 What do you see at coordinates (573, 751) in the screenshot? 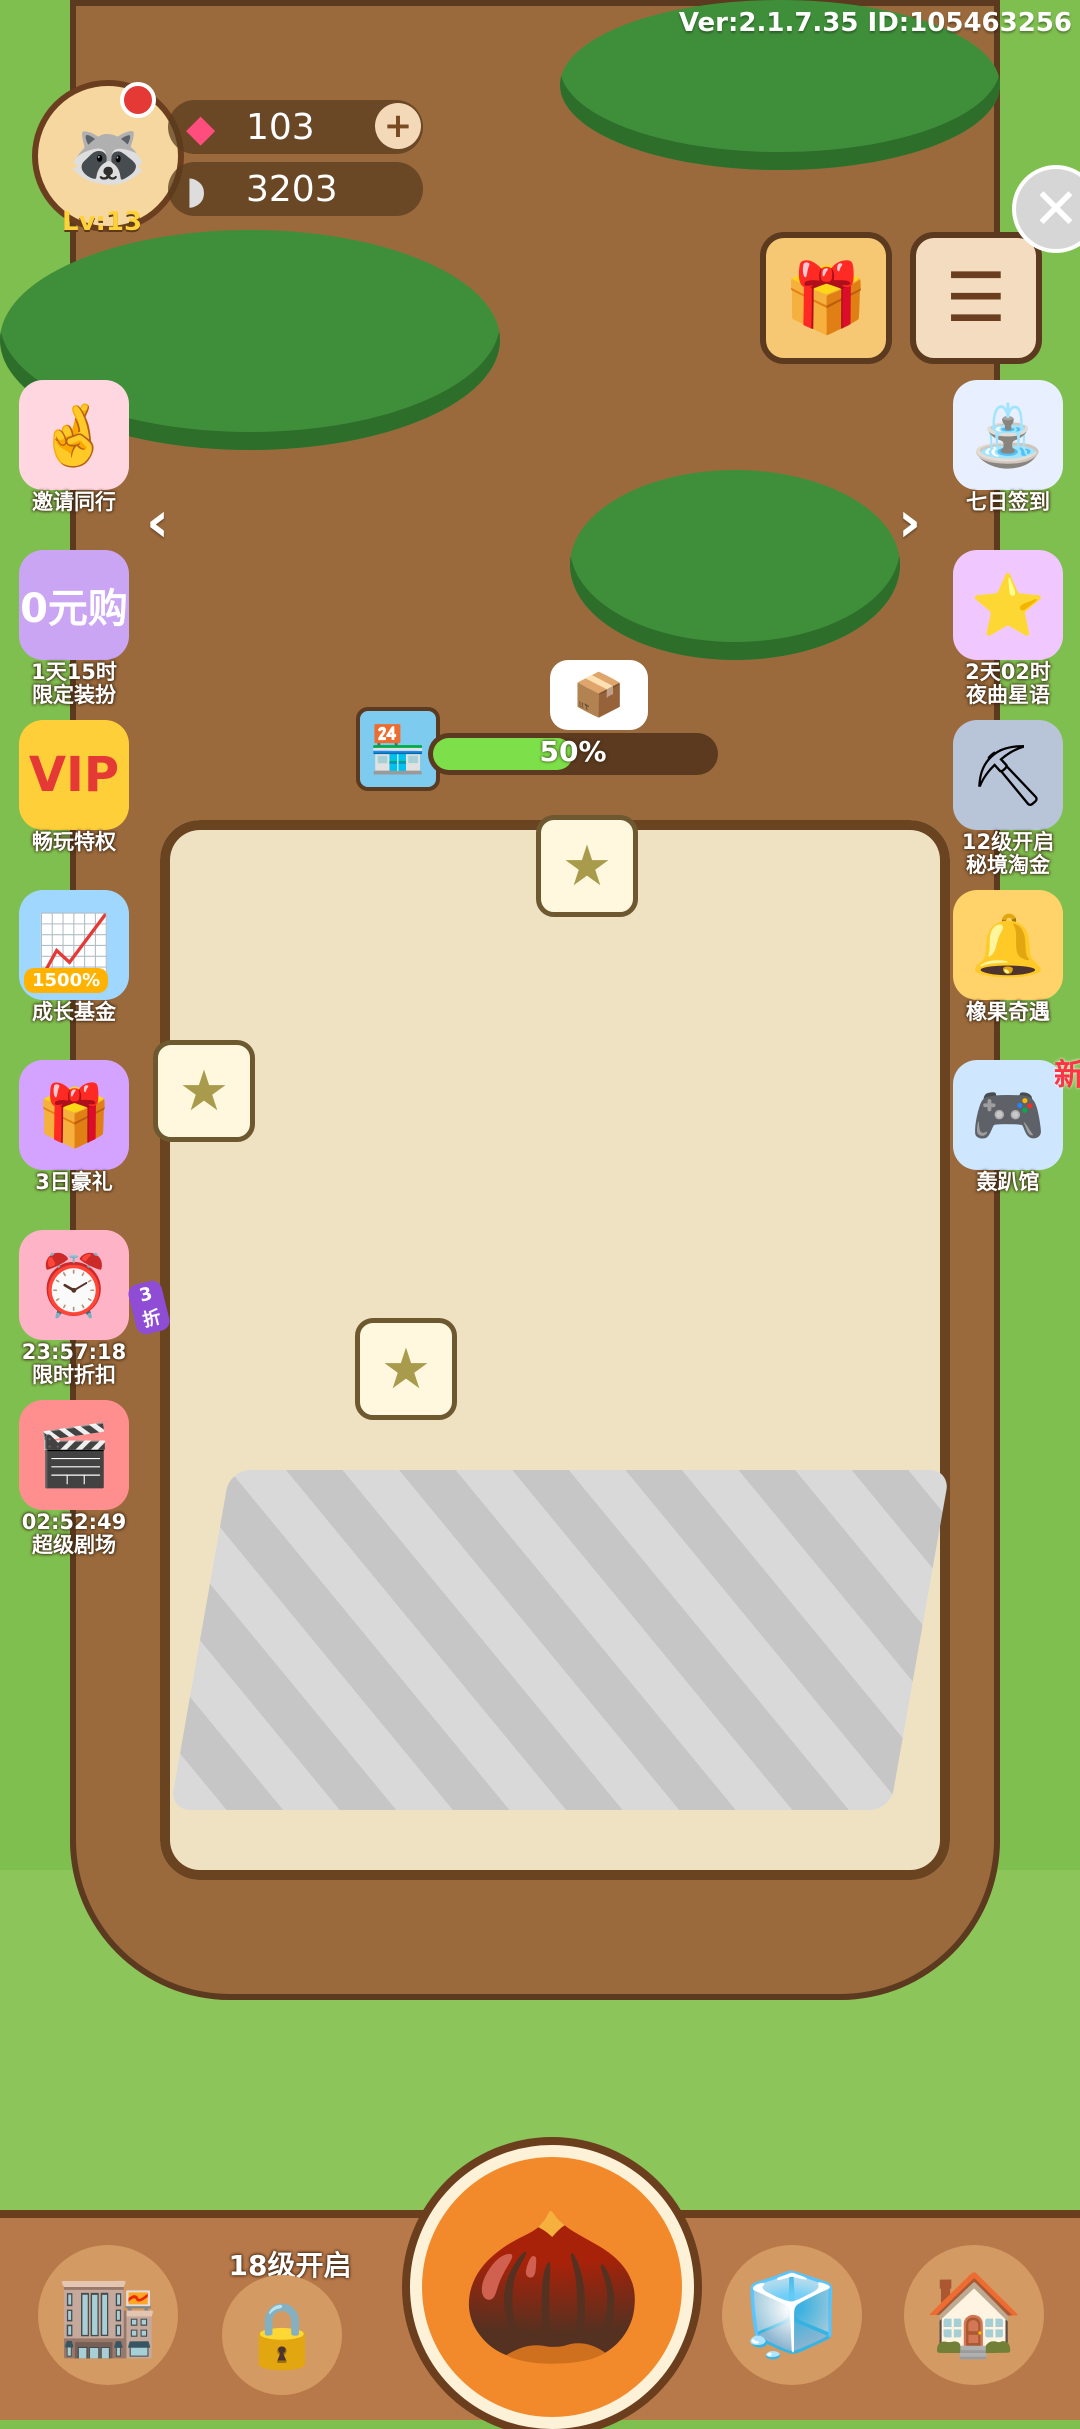
I see `shop-progress-text: 50%` at bounding box center [573, 751].